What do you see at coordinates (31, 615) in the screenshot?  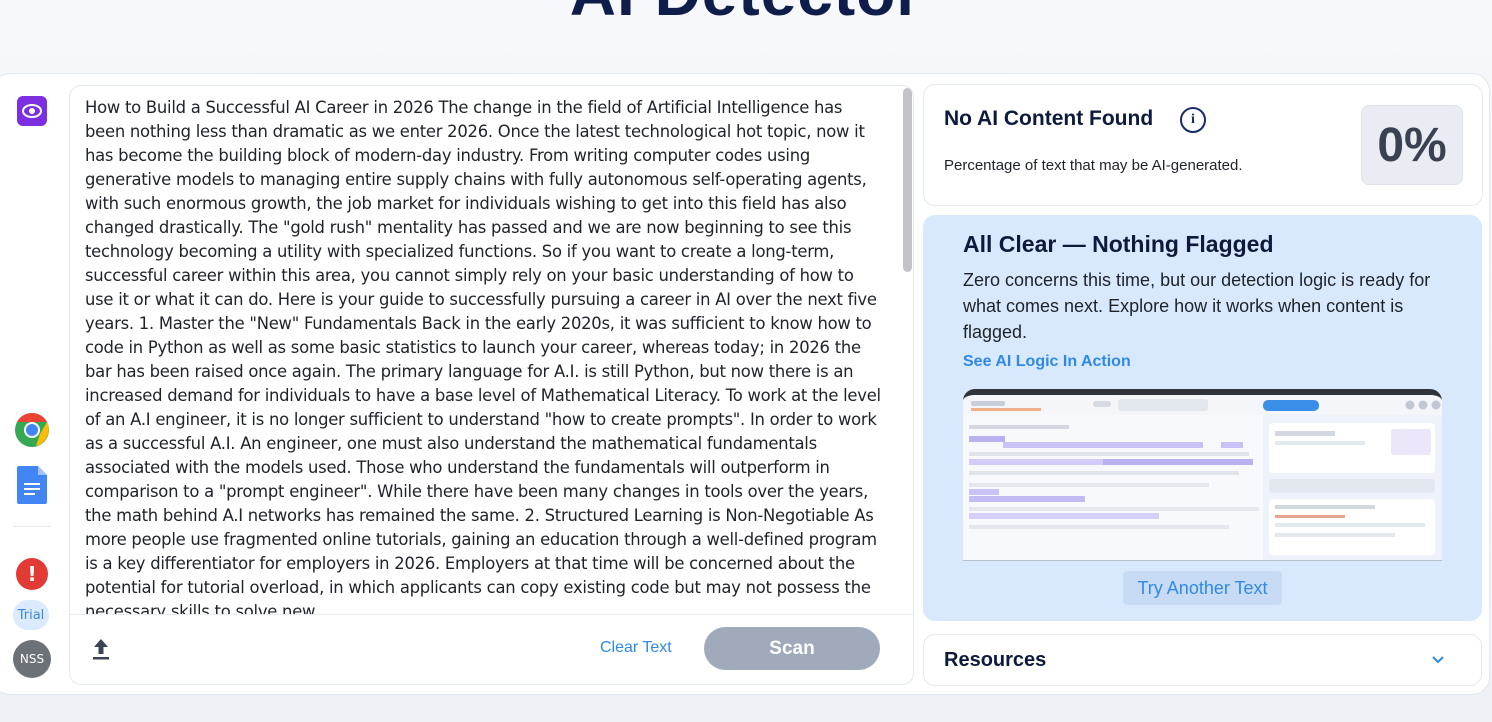 I see `trial-badge: Trial` at bounding box center [31, 615].